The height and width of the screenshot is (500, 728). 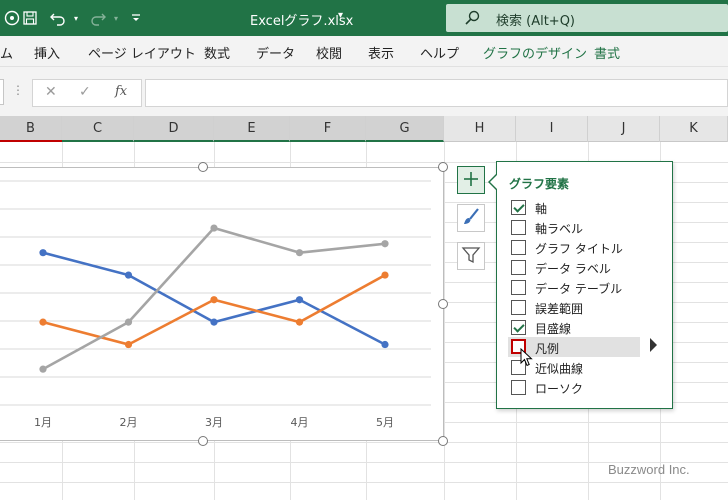 What do you see at coordinates (439, 52) in the screenshot?
I see `tab-help: ヘルプ` at bounding box center [439, 52].